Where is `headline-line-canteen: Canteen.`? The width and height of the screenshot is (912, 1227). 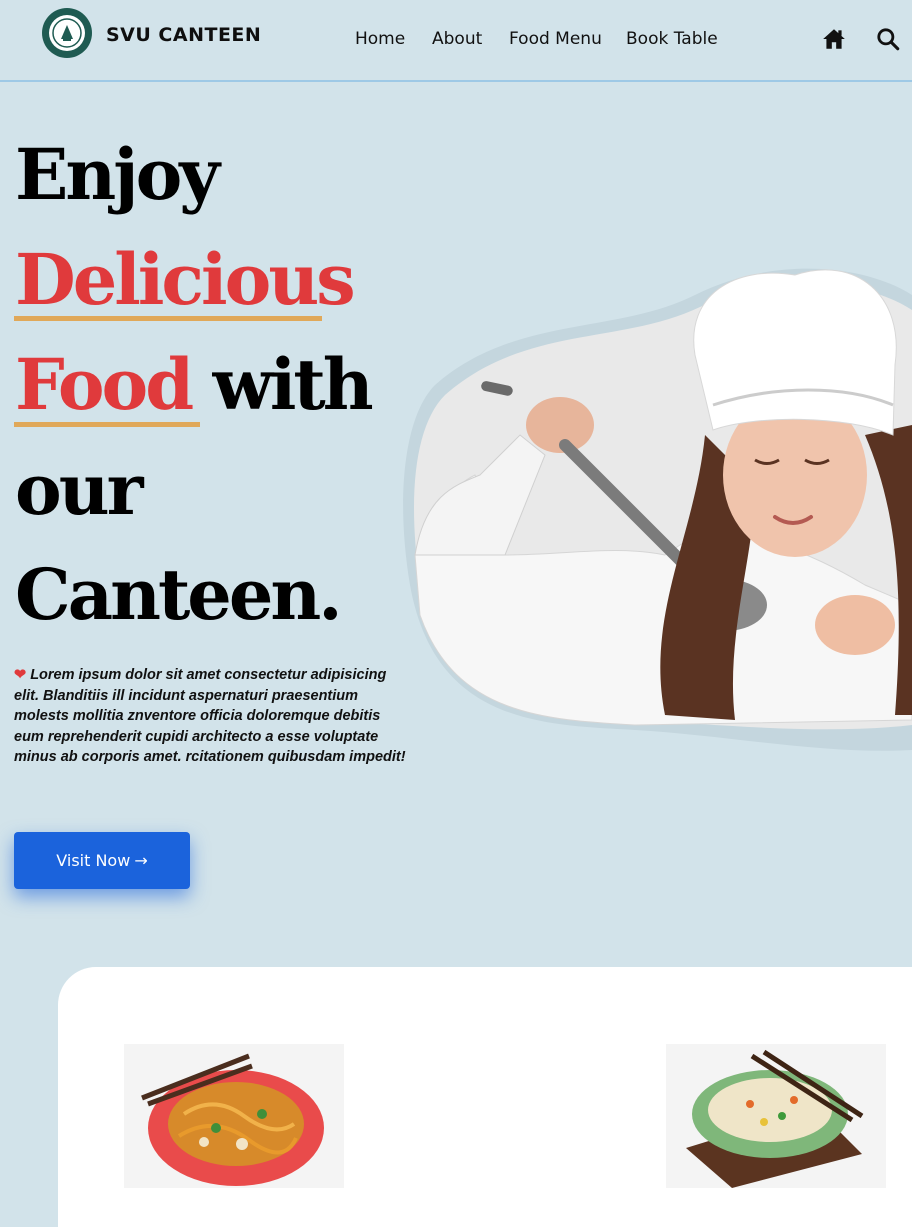
headline-line-canteen: Canteen. is located at coordinates (179, 594).